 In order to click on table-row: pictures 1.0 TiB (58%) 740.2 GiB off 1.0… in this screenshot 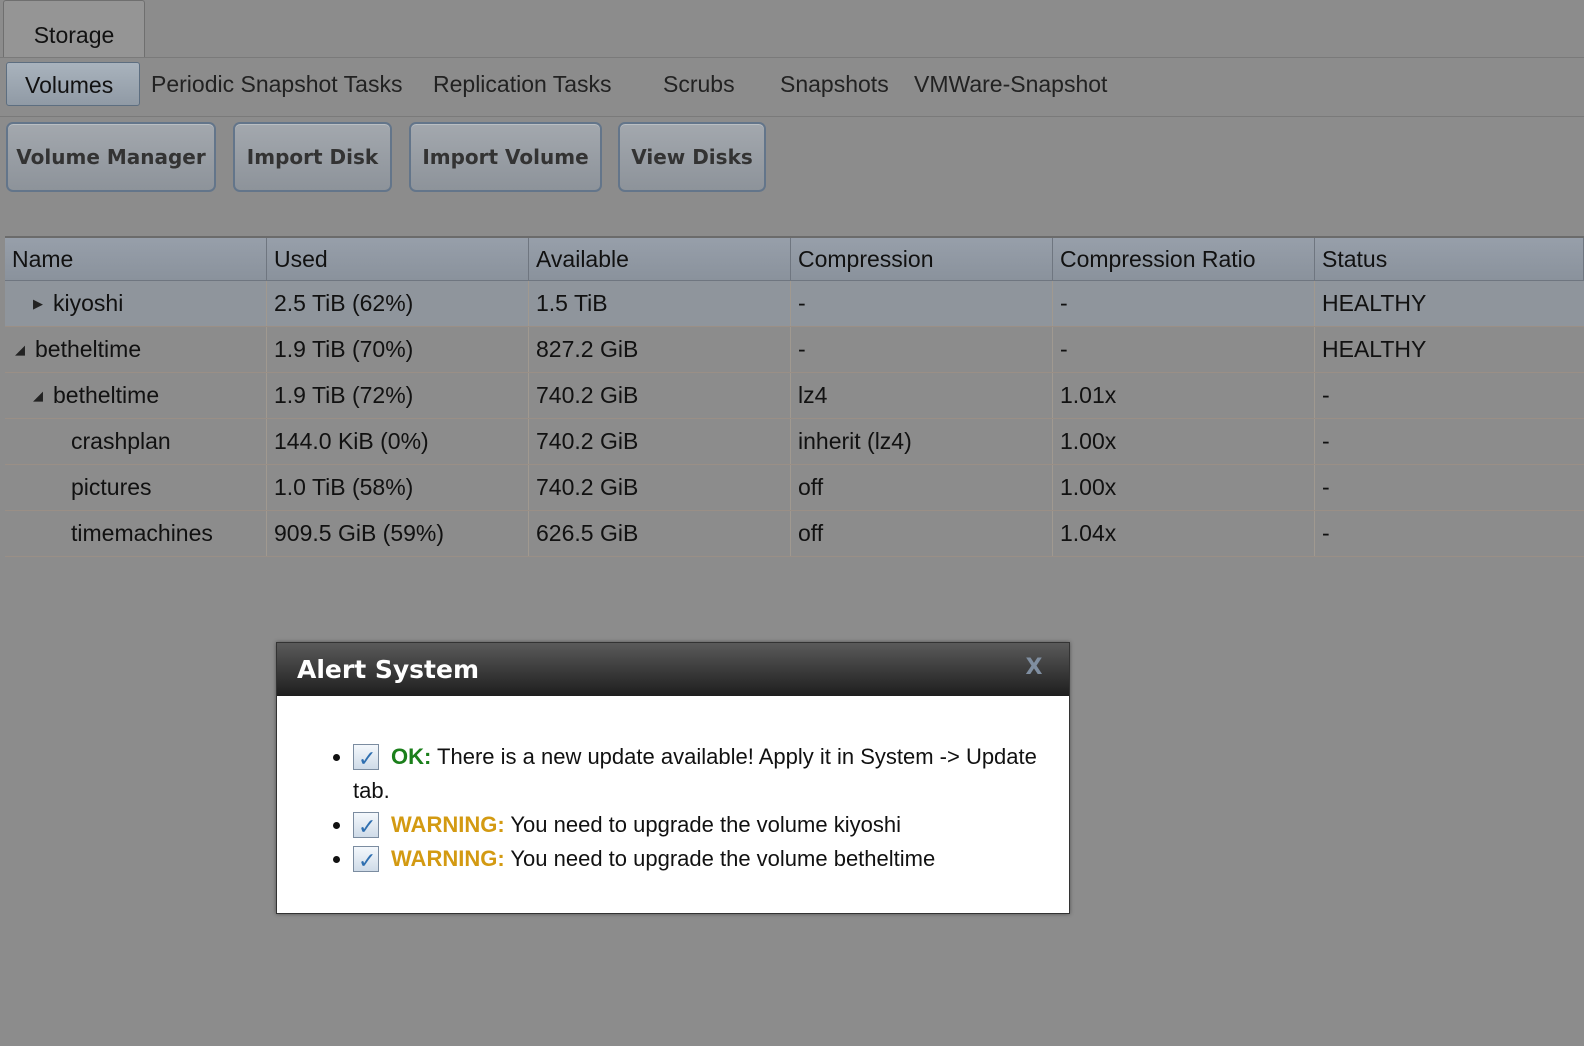, I will do `click(794, 488)`.